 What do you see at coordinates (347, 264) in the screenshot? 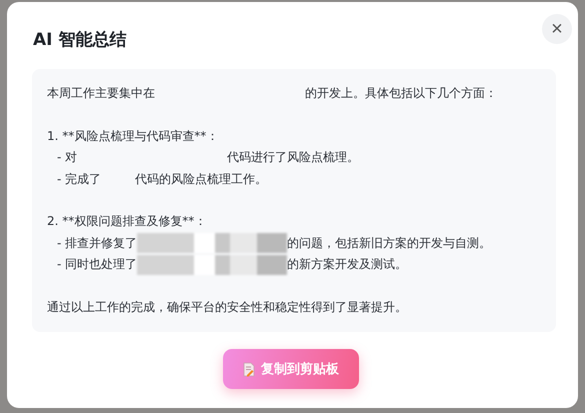
I see `summary-text: 的新方案开发及测试。` at bounding box center [347, 264].